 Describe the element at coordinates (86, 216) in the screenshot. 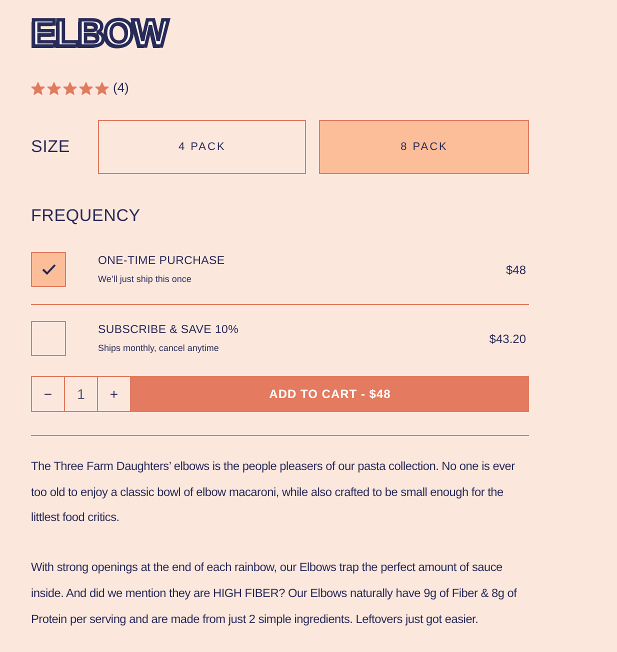

I see `frequency-label: FREQUENCY` at that location.